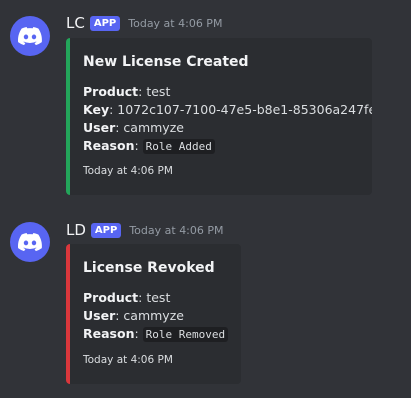 This screenshot has width=411, height=398. I want to click on embed-title: New License Created, so click(166, 62).